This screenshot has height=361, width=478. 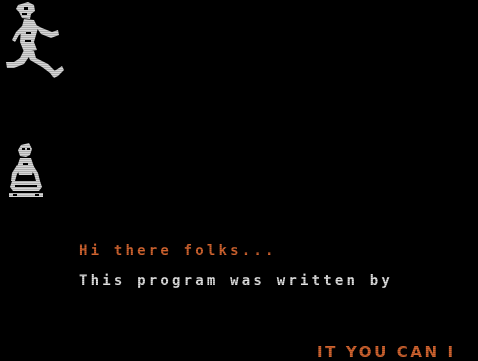 What do you see at coordinates (236, 281) in the screenshot?
I see `credit-text: This program was written by` at bounding box center [236, 281].